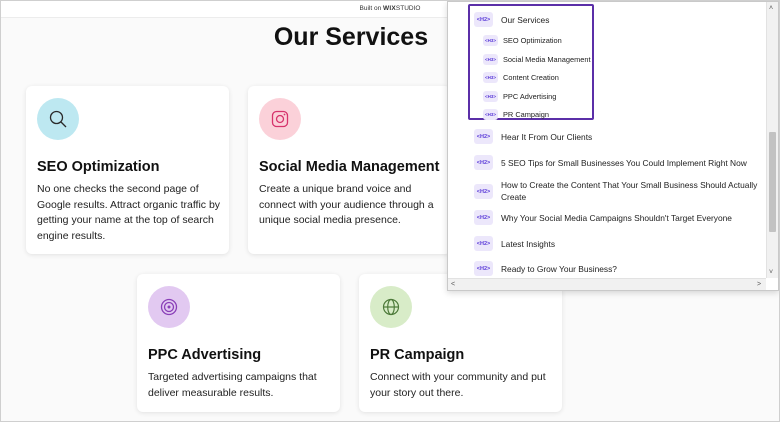 The width and height of the screenshot is (780, 422). I want to click on horizontal-scrollbar: < >, so click(607, 284).